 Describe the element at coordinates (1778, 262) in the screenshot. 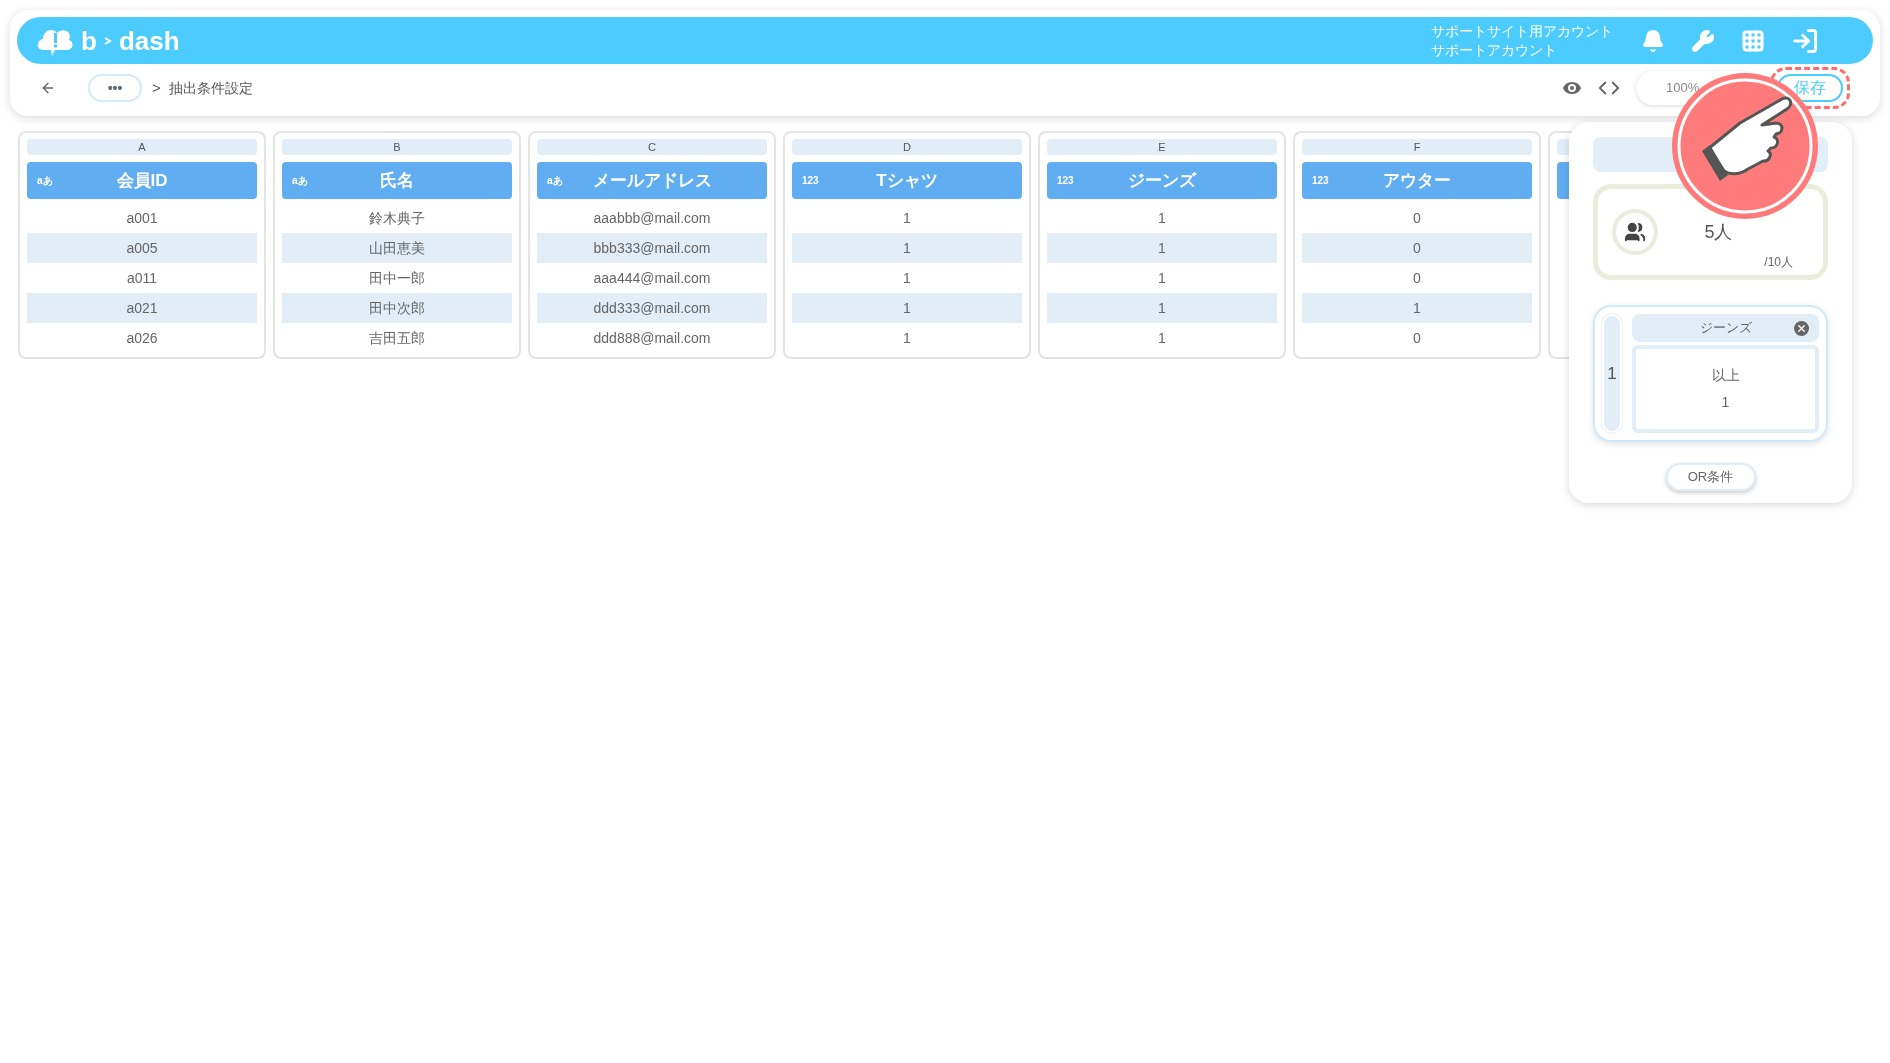

I see `count-total: /10人` at that location.